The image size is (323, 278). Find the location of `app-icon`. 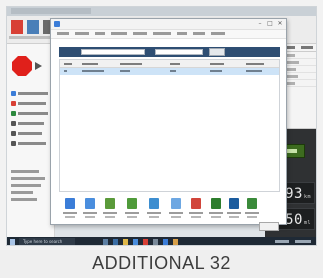

app-icon is located at coordinates (57, 24).